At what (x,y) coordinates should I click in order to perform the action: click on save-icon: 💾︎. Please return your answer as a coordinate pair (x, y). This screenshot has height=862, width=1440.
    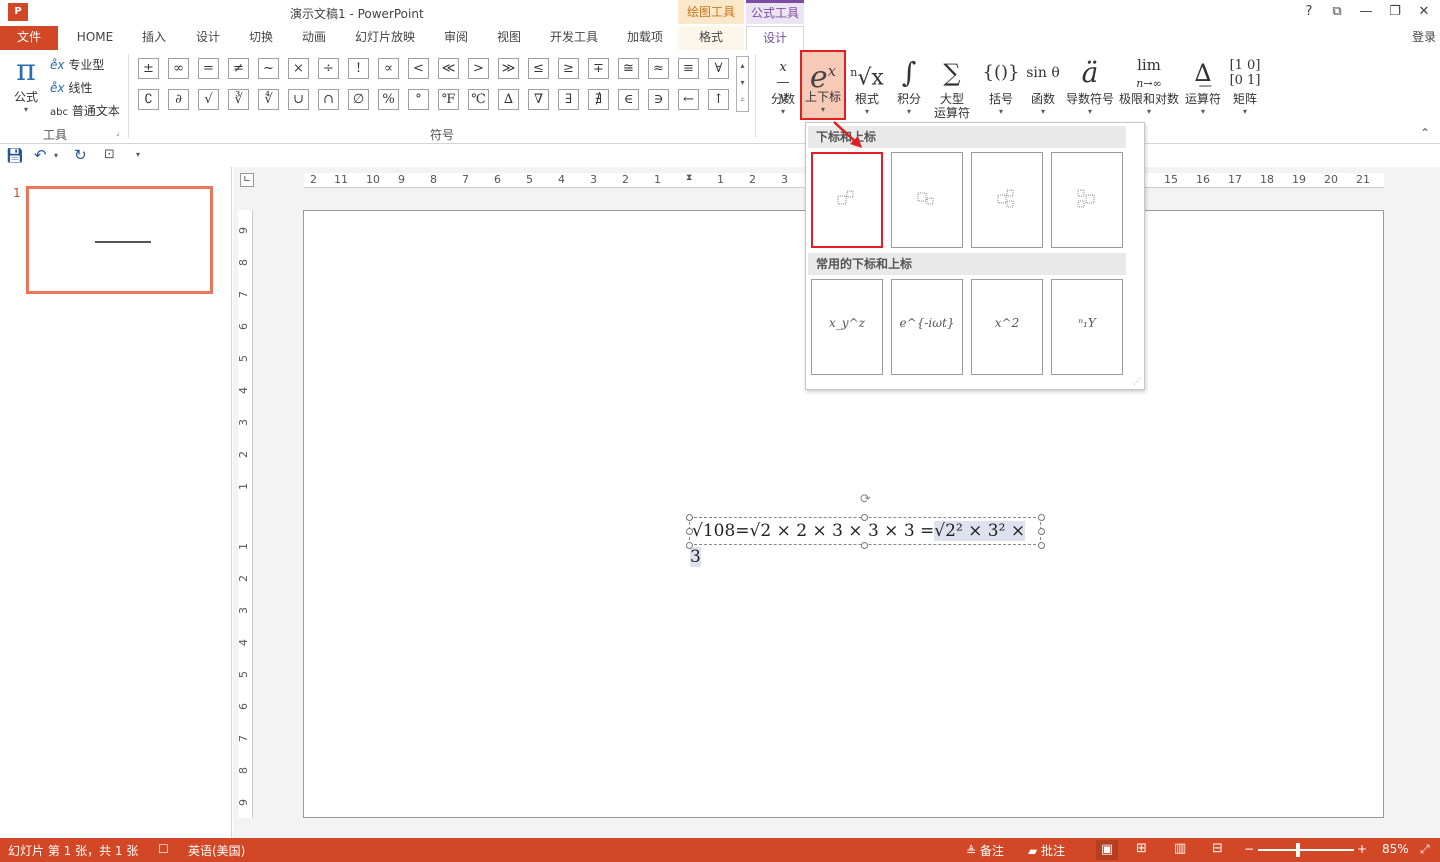
    Looking at the image, I should click on (15, 156).